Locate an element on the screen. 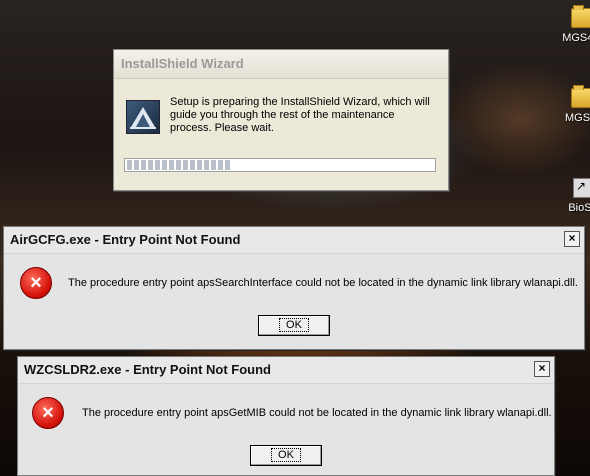 Image resolution: width=590 pixels, height=476 pixels. dialog-title: AirGCFG.exe - Entry Point Not Found × is located at coordinates (294, 240).